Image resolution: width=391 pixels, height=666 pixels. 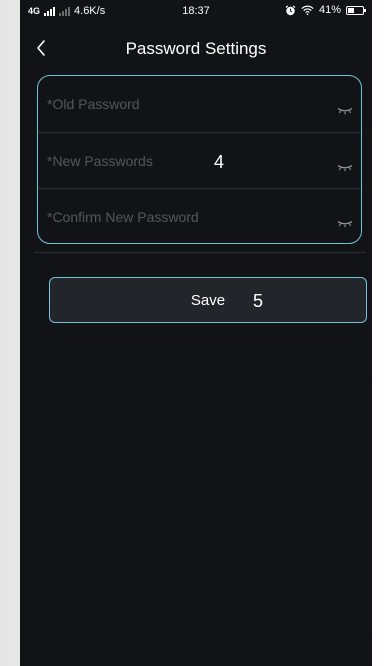 What do you see at coordinates (182, 161) in the screenshot?
I see `new-password-field` at bounding box center [182, 161].